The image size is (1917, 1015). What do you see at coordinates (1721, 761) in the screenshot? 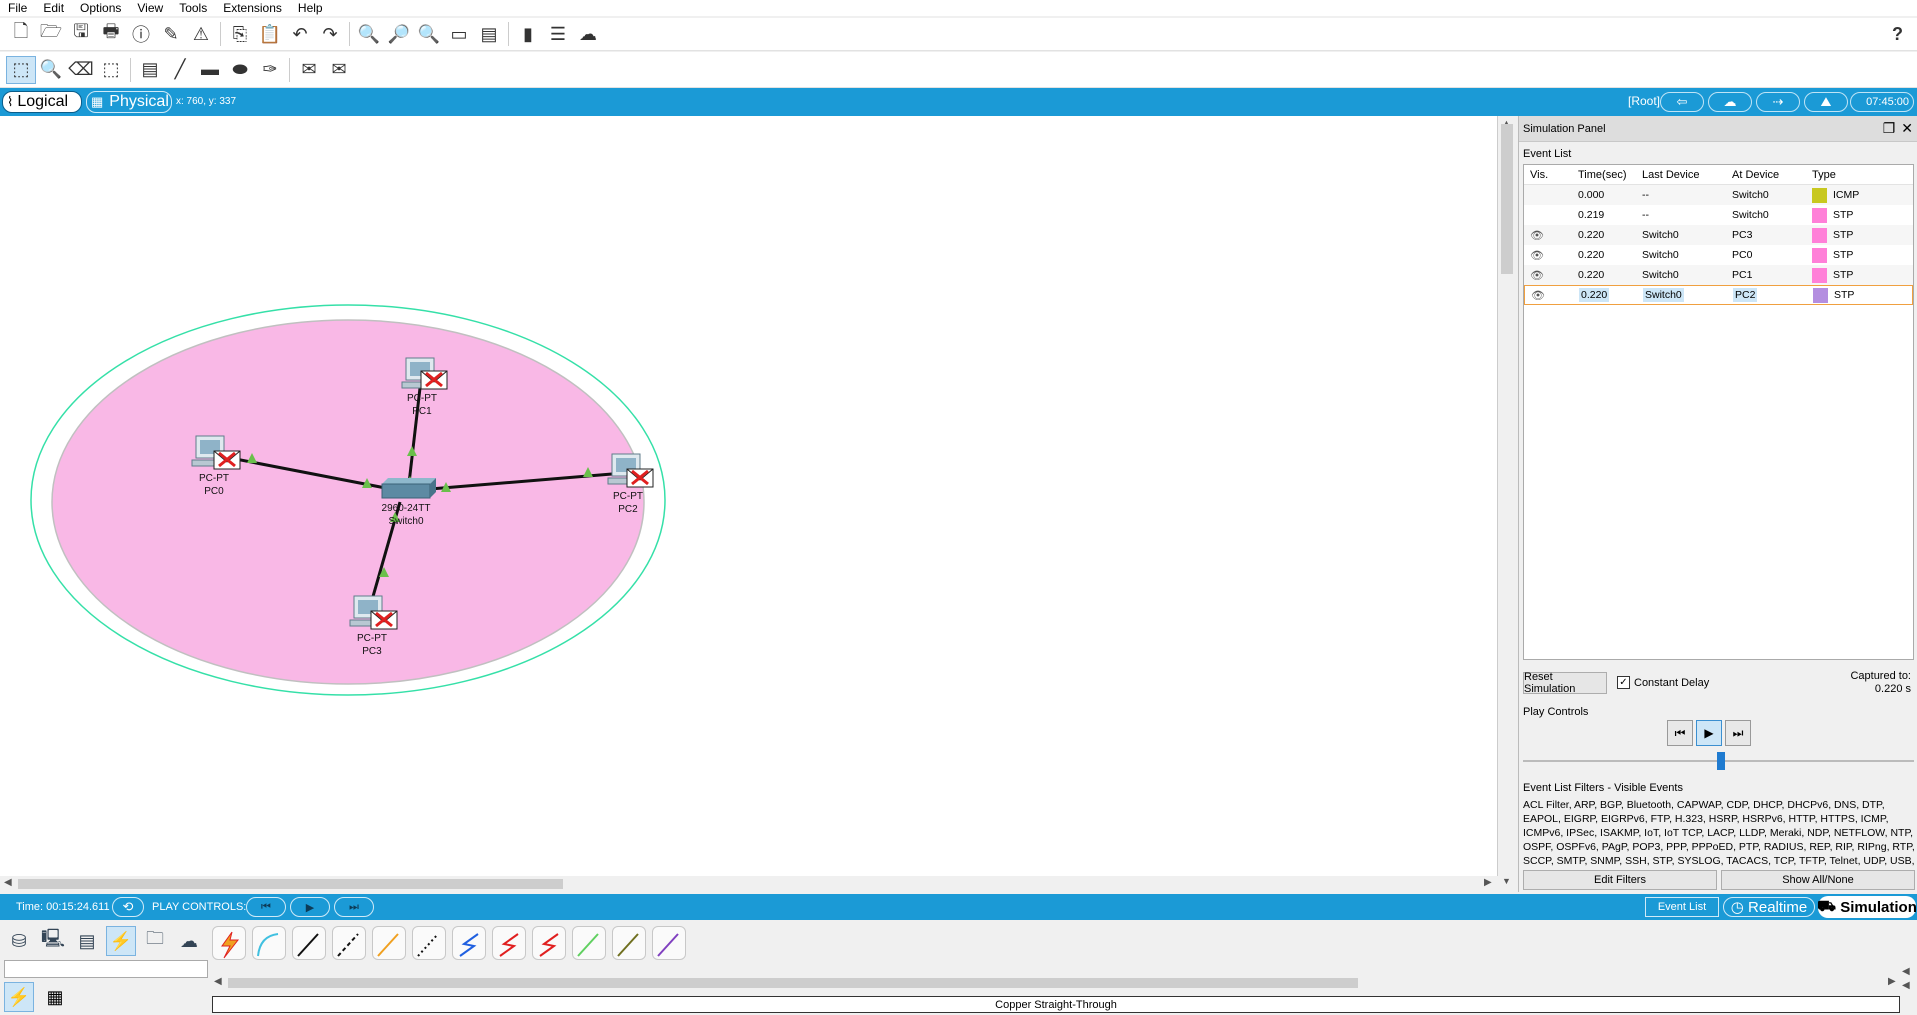
I see `play-speed-slider-knob` at bounding box center [1721, 761].